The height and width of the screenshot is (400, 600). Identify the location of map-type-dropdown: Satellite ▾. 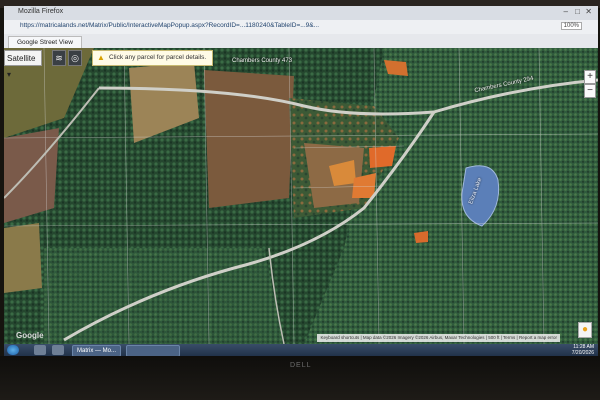
(23, 64).